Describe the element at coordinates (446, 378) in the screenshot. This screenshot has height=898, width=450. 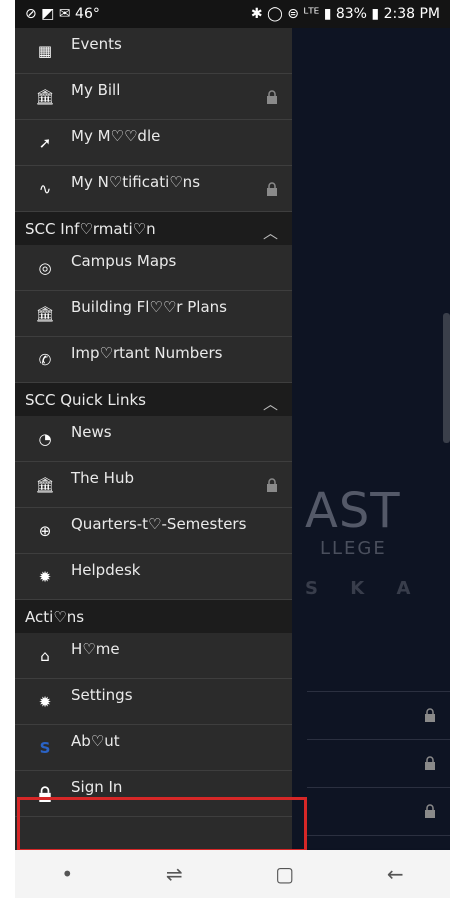
I see `background-scroll-handle` at that location.